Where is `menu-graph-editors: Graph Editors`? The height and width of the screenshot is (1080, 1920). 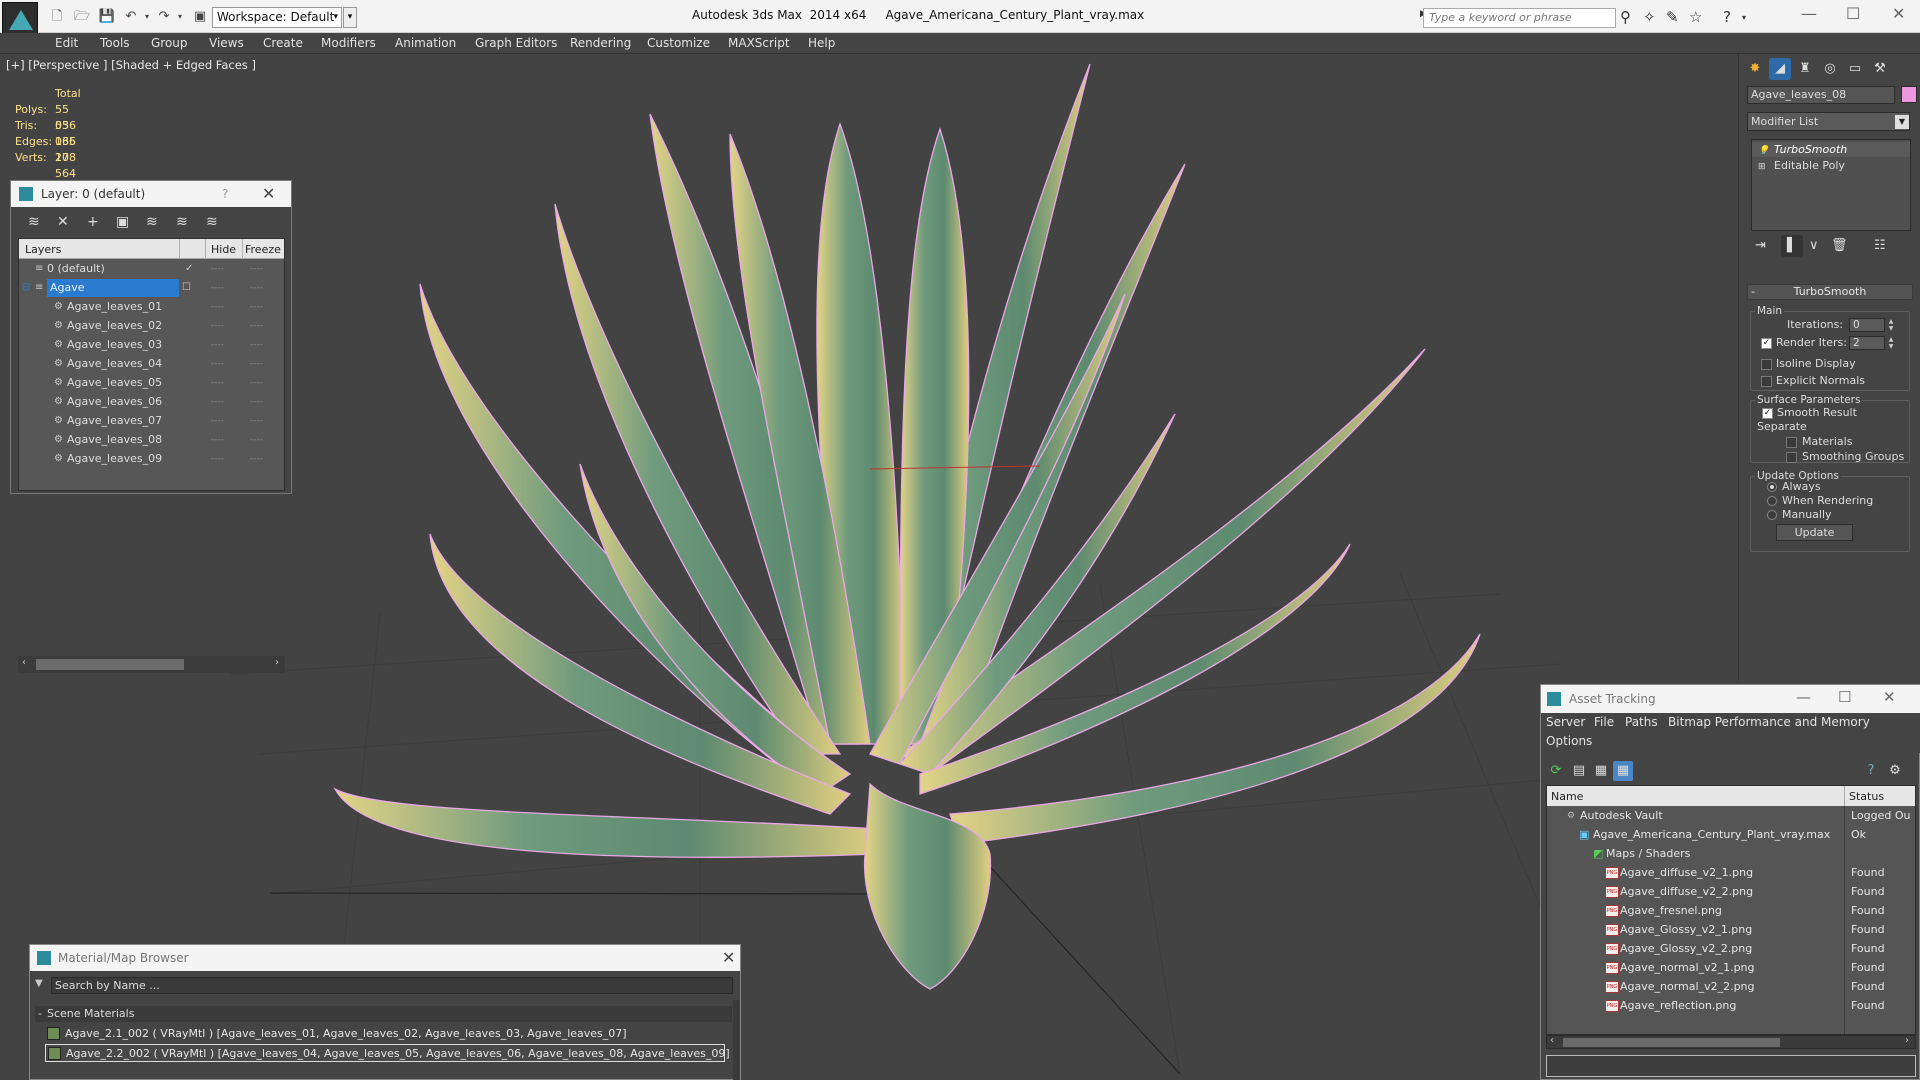
menu-graph-editors: Graph Editors is located at coordinates (516, 43).